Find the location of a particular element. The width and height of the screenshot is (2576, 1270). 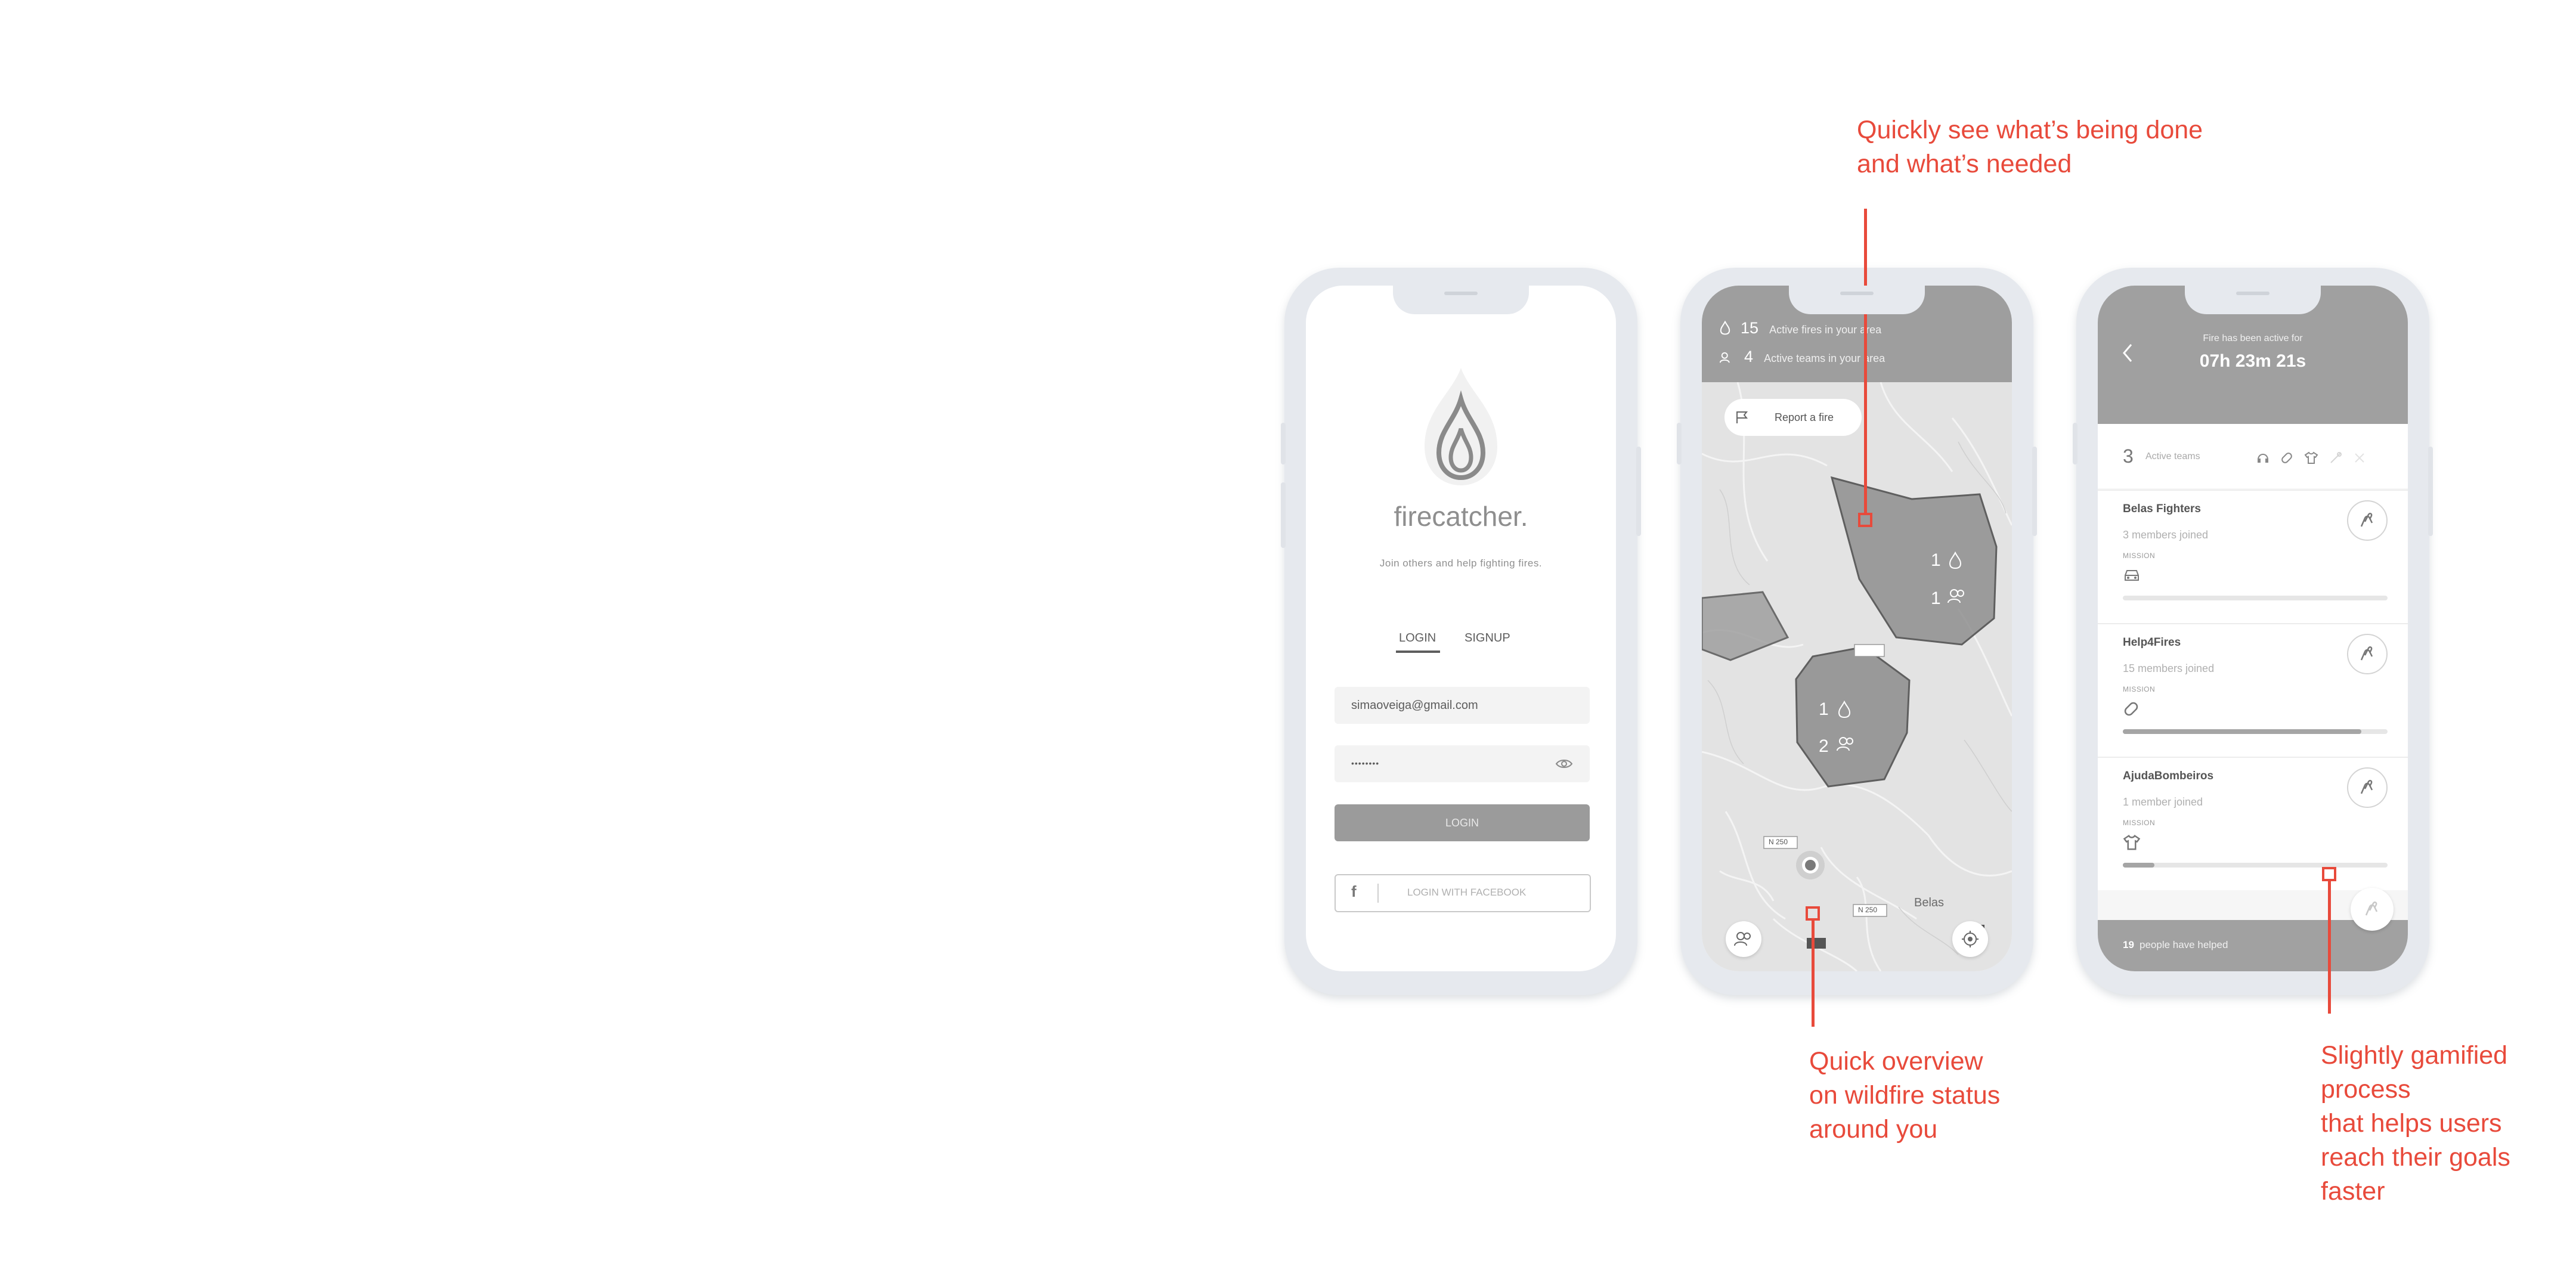

tab-active-indicator is located at coordinates (1418, 652).